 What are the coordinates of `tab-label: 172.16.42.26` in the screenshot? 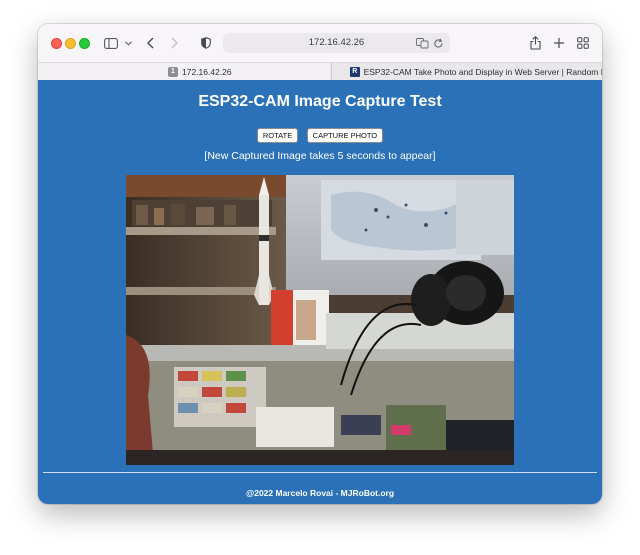 It's located at (207, 72).